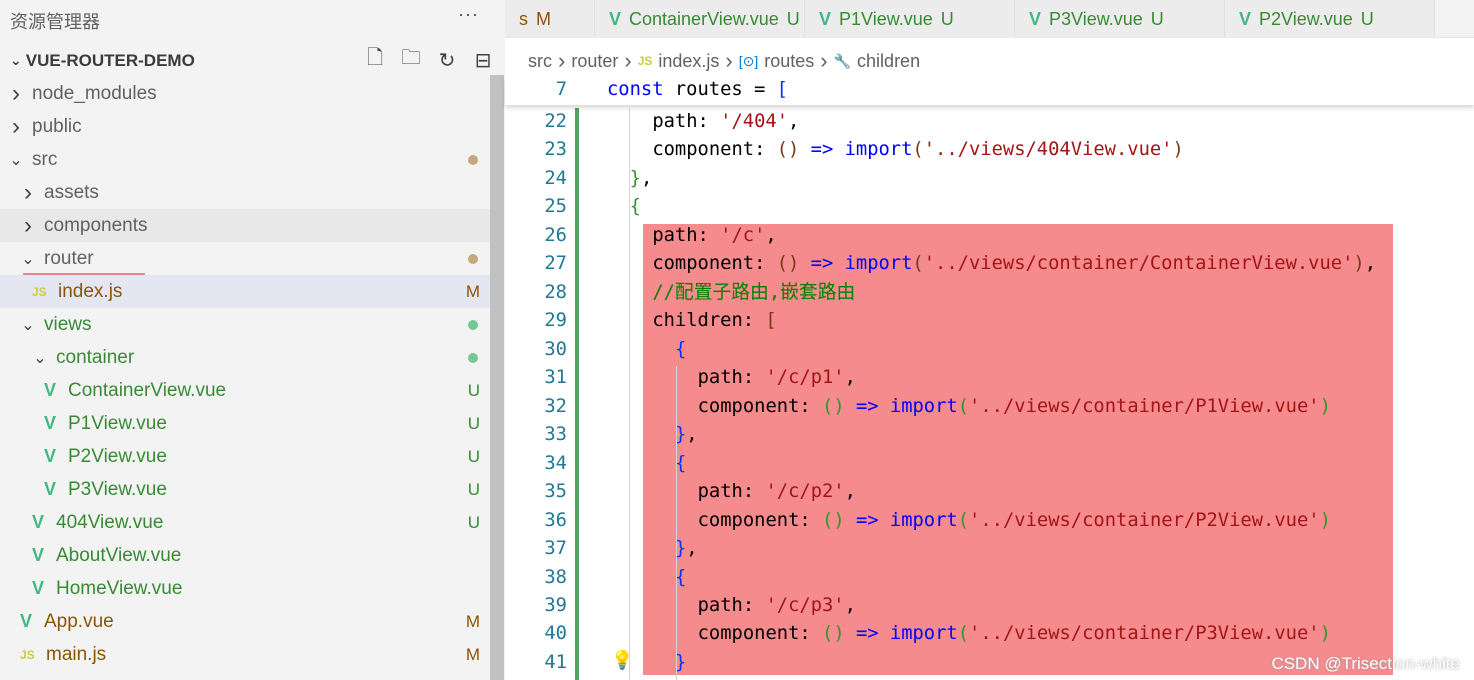 The height and width of the screenshot is (680, 1474). What do you see at coordinates (245, 93) in the screenshot?
I see `tree-item: › node_modules` at bounding box center [245, 93].